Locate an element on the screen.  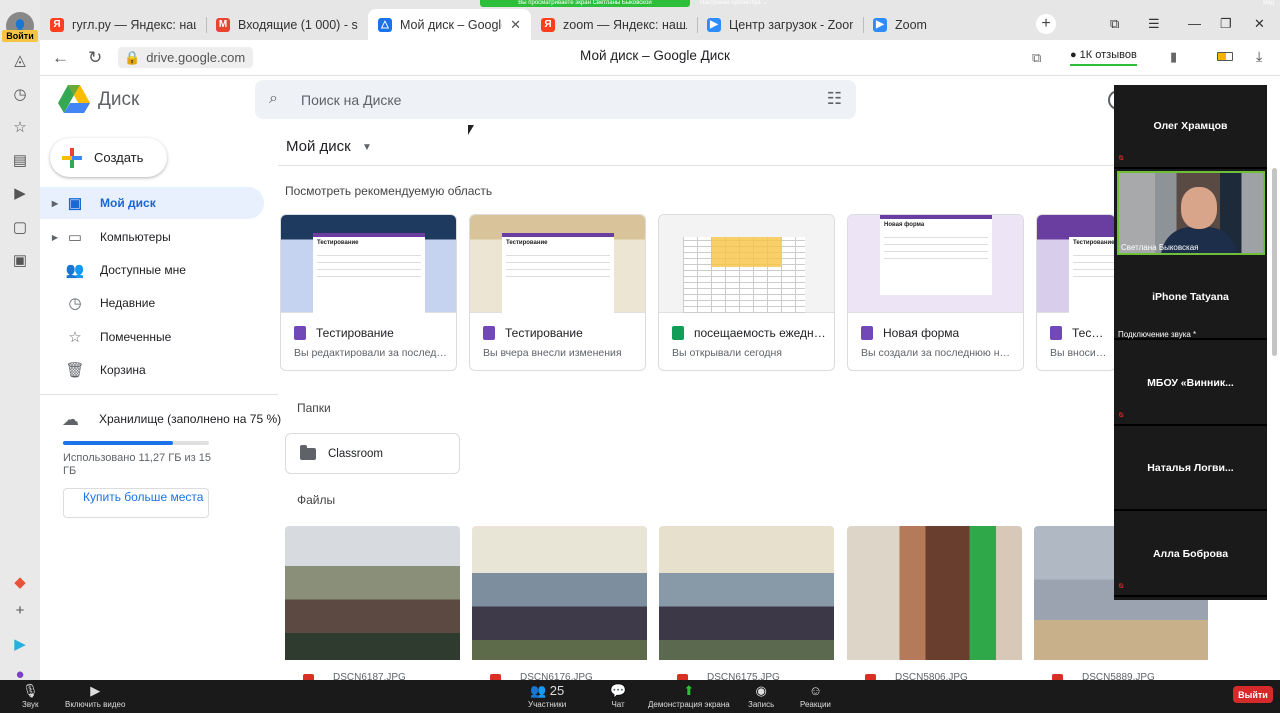
participant-tile: iPhone Tatyana is located at coordinates (1190, 298).